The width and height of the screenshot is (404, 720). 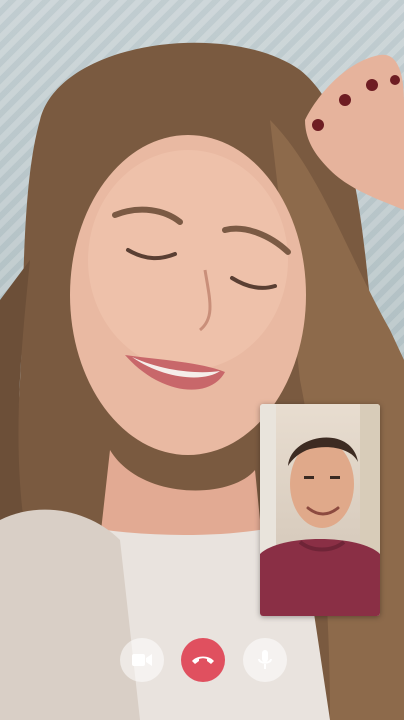 I want to click on toggle-mic-button, so click(x=265, y=660).